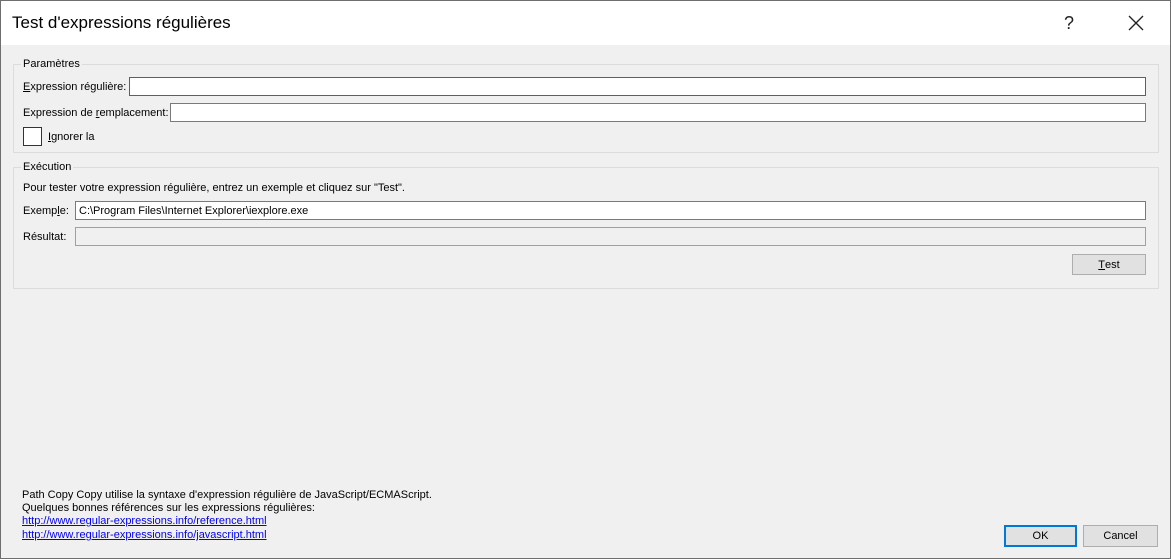 Image resolution: width=1171 pixels, height=559 pixels. What do you see at coordinates (585, 23) in the screenshot?
I see `title-bar: Test d'expressions régulières ?` at bounding box center [585, 23].